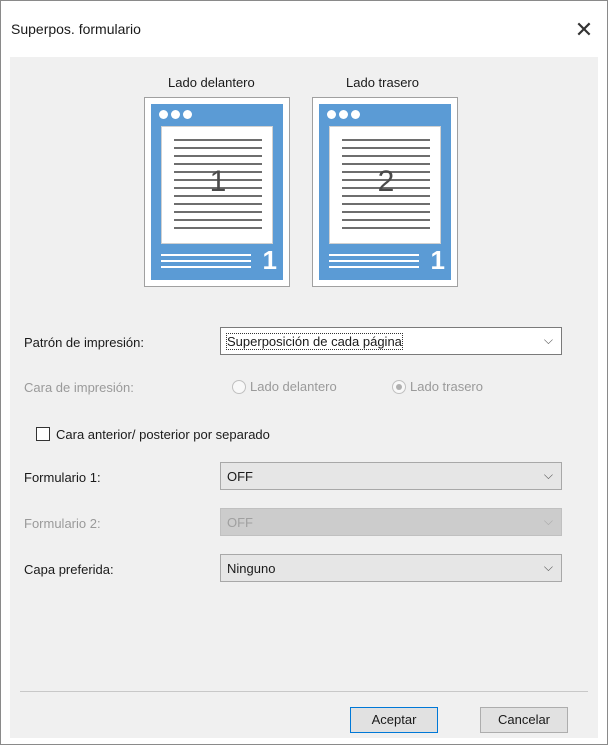  Describe the element at coordinates (391, 476) in the screenshot. I see `form1-select: OFF ⌵` at that location.